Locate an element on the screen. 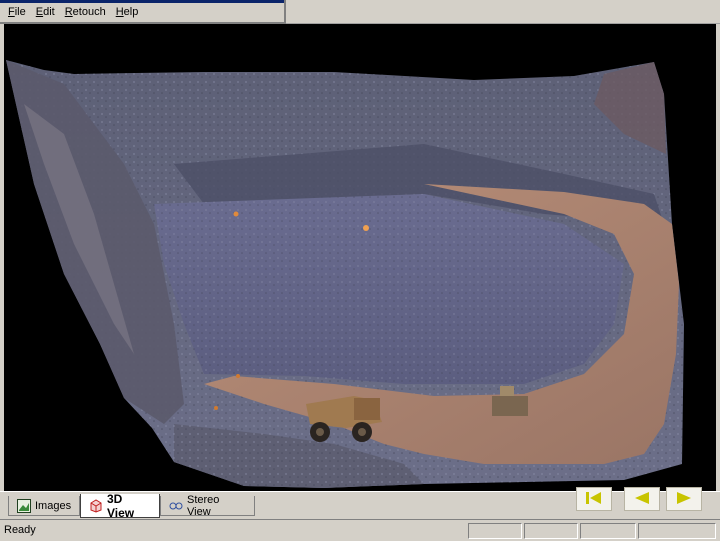  status-text: Ready is located at coordinates (20, 530).